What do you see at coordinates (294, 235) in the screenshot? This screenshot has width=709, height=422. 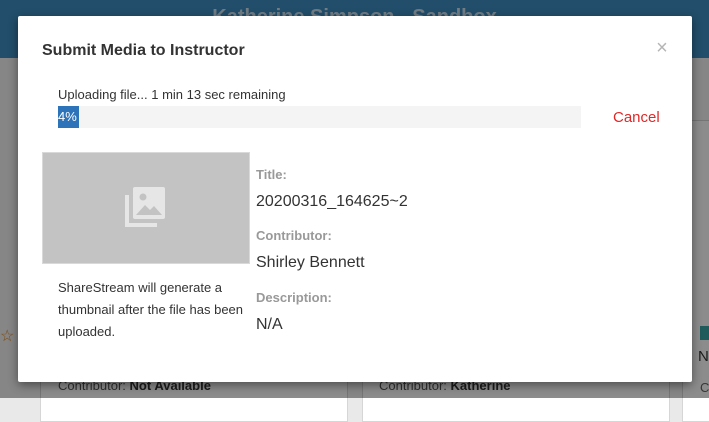 I see `contributor-label: Contributor:` at bounding box center [294, 235].